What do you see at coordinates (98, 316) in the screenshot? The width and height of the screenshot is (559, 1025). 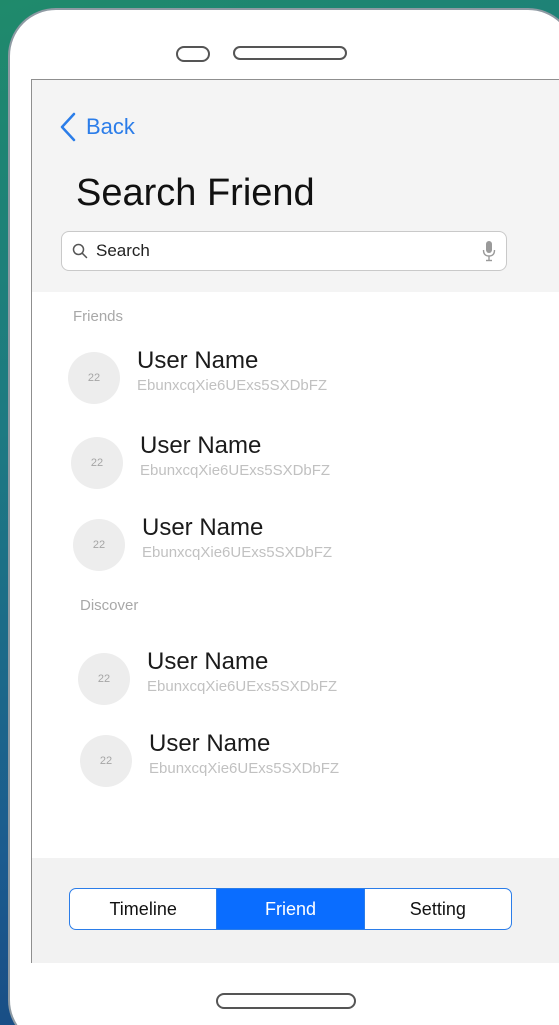 I see `section-label-friends: Friends` at bounding box center [98, 316].